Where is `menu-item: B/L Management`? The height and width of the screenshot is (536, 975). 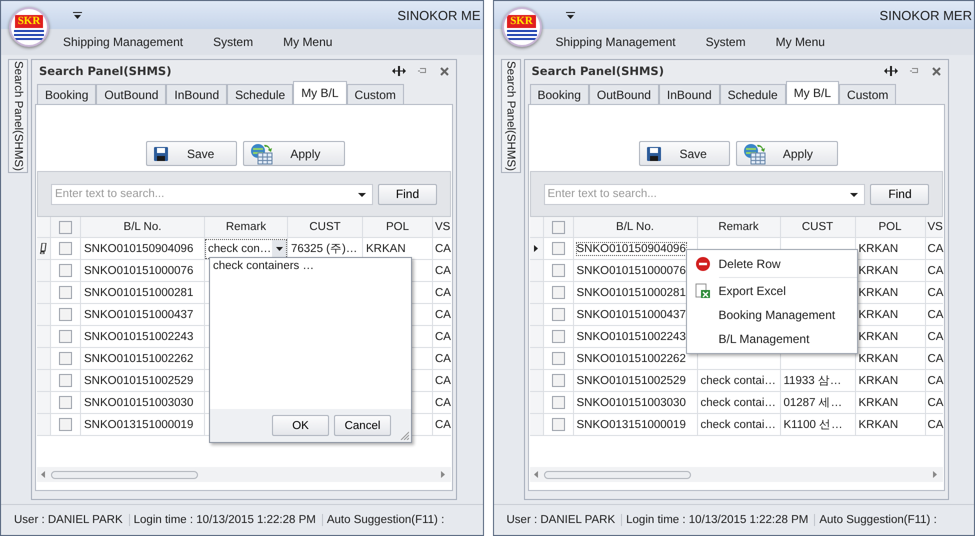
menu-item: B/L Management is located at coordinates (771, 339).